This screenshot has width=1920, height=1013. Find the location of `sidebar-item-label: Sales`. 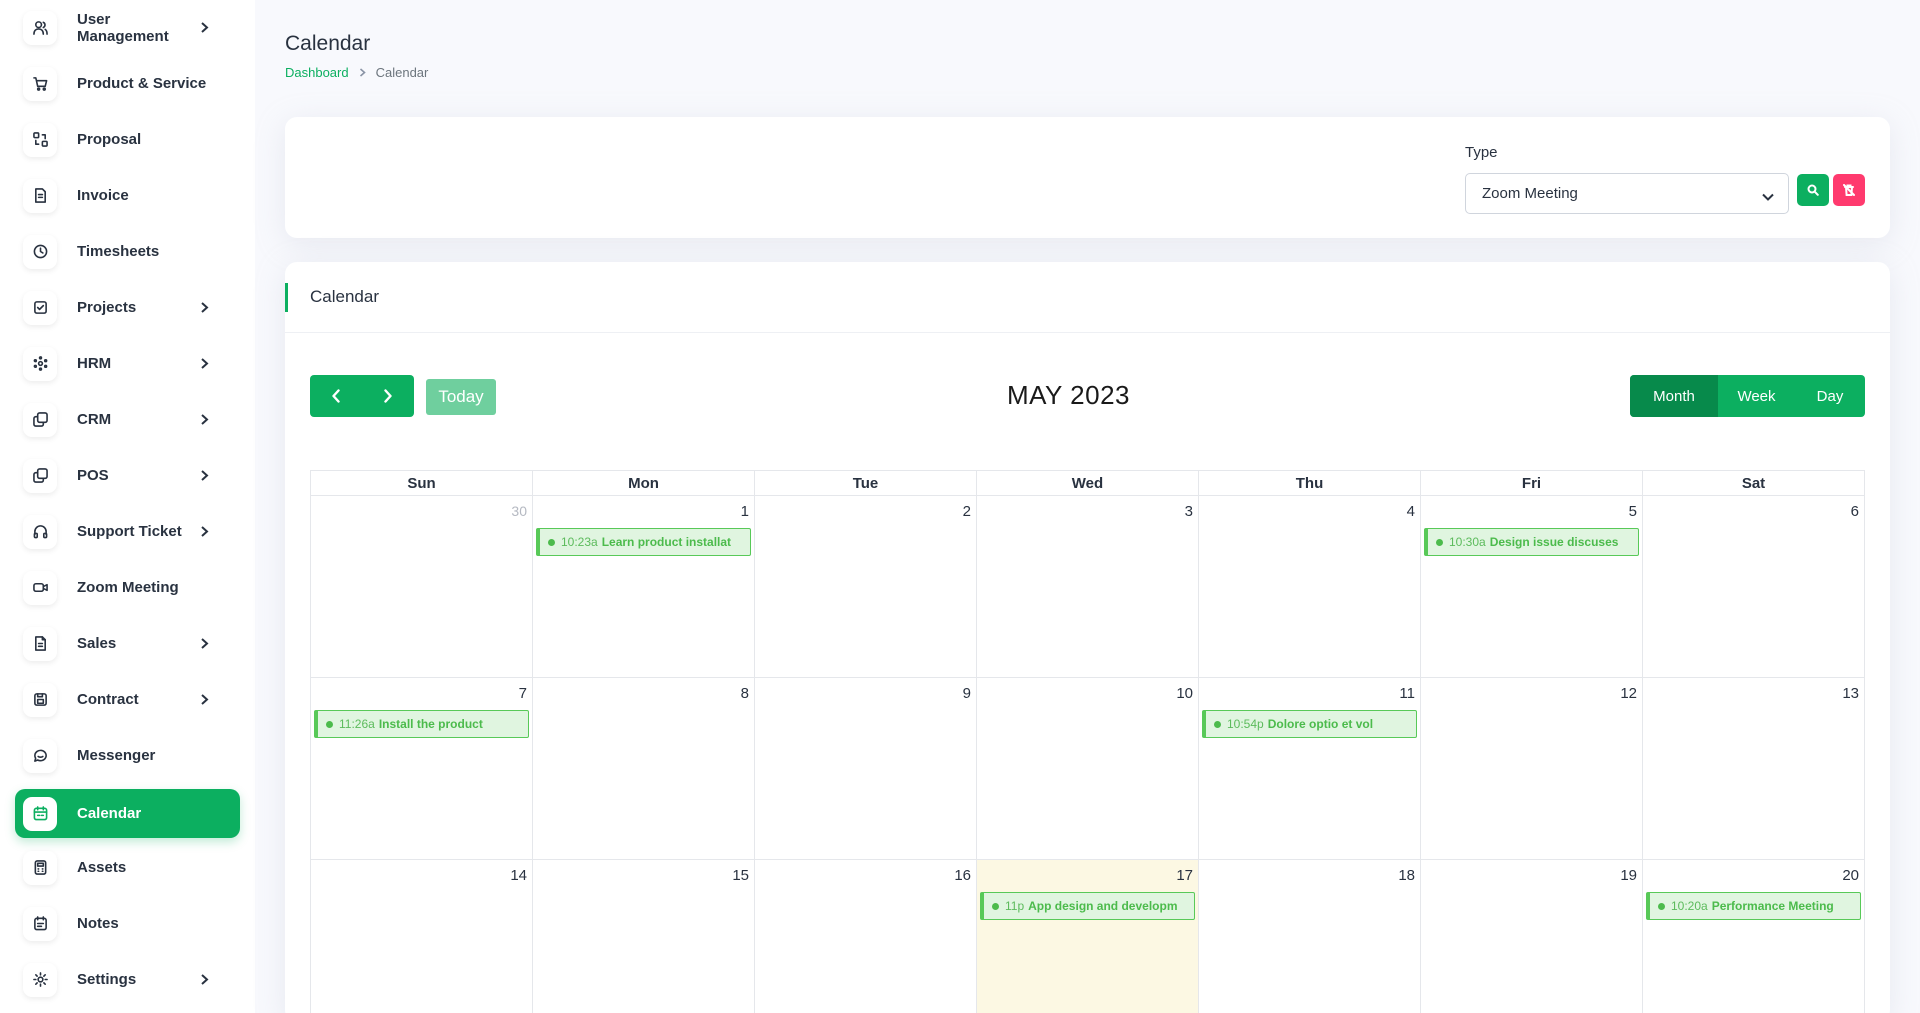

sidebar-item-label: Sales is located at coordinates (97, 643).